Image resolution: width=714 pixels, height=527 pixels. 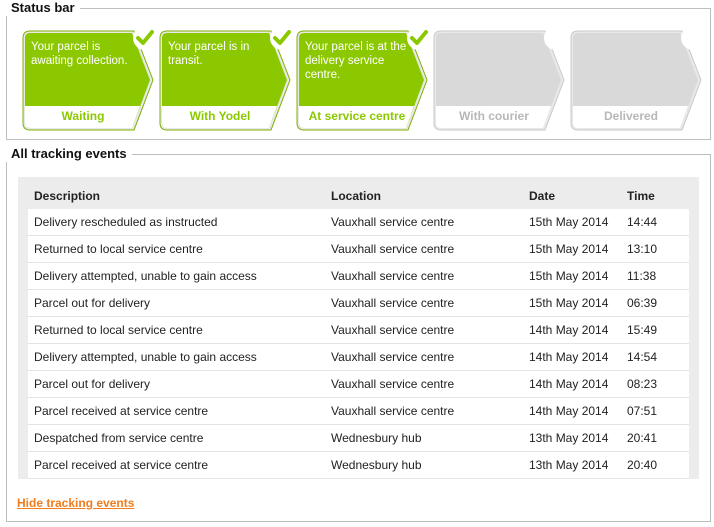 I want to click on hide-tracking-events-link: Hide tracking events, so click(x=75, y=503).